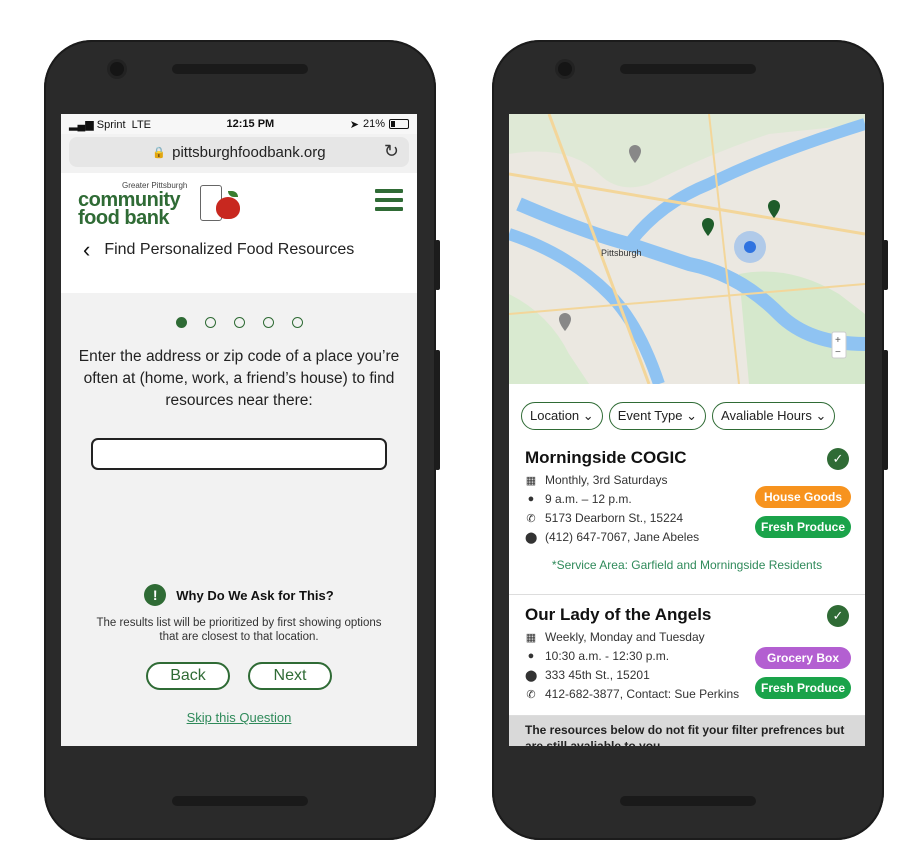 This screenshot has width=898, height=852. I want to click on status-bar: ▂▄▆ Sprint LTE 12:15 PM ➤ 21%, so click(239, 124).